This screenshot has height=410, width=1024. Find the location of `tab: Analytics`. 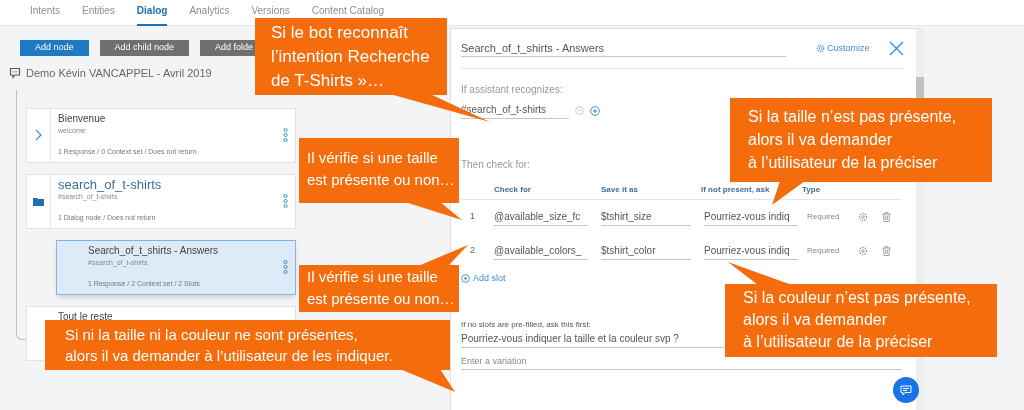

tab: Analytics is located at coordinates (209, 13).